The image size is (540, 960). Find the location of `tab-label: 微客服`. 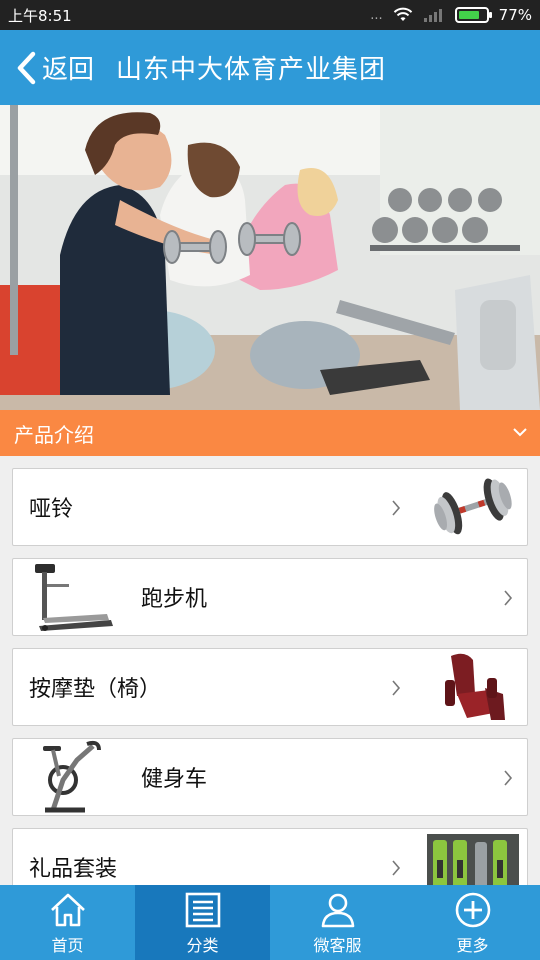

tab-label: 微客服 is located at coordinates (337, 945).